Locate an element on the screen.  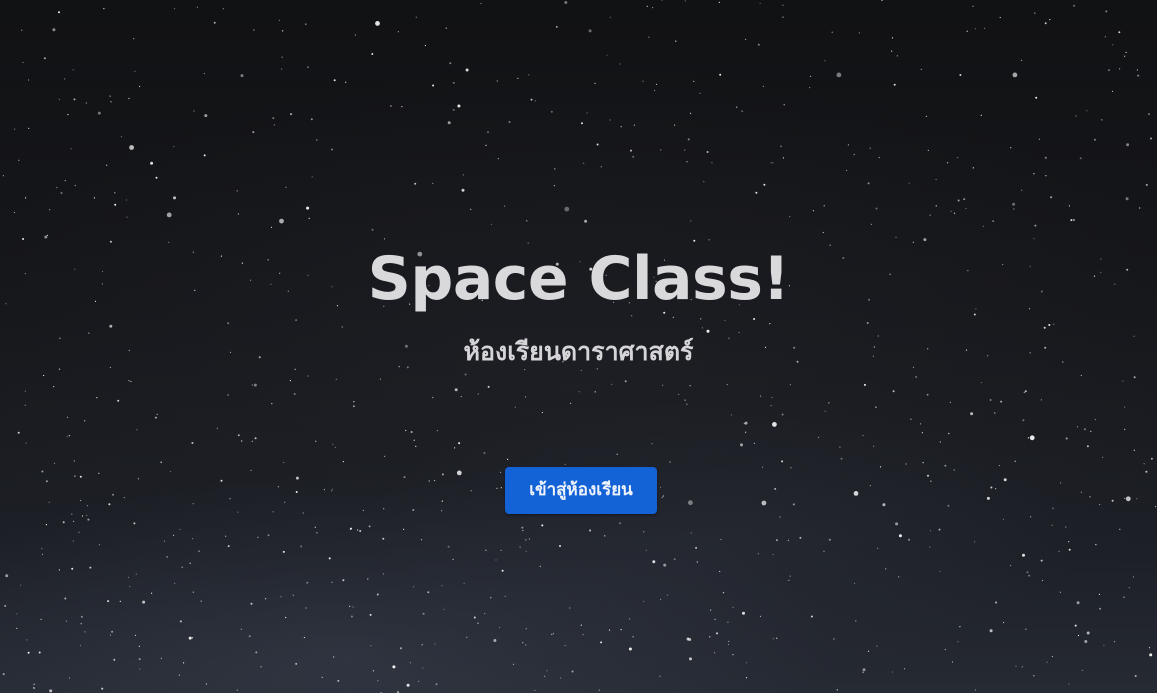
enter-classroom-button: เข้าสู่ห้องเรียน is located at coordinates (581, 490).